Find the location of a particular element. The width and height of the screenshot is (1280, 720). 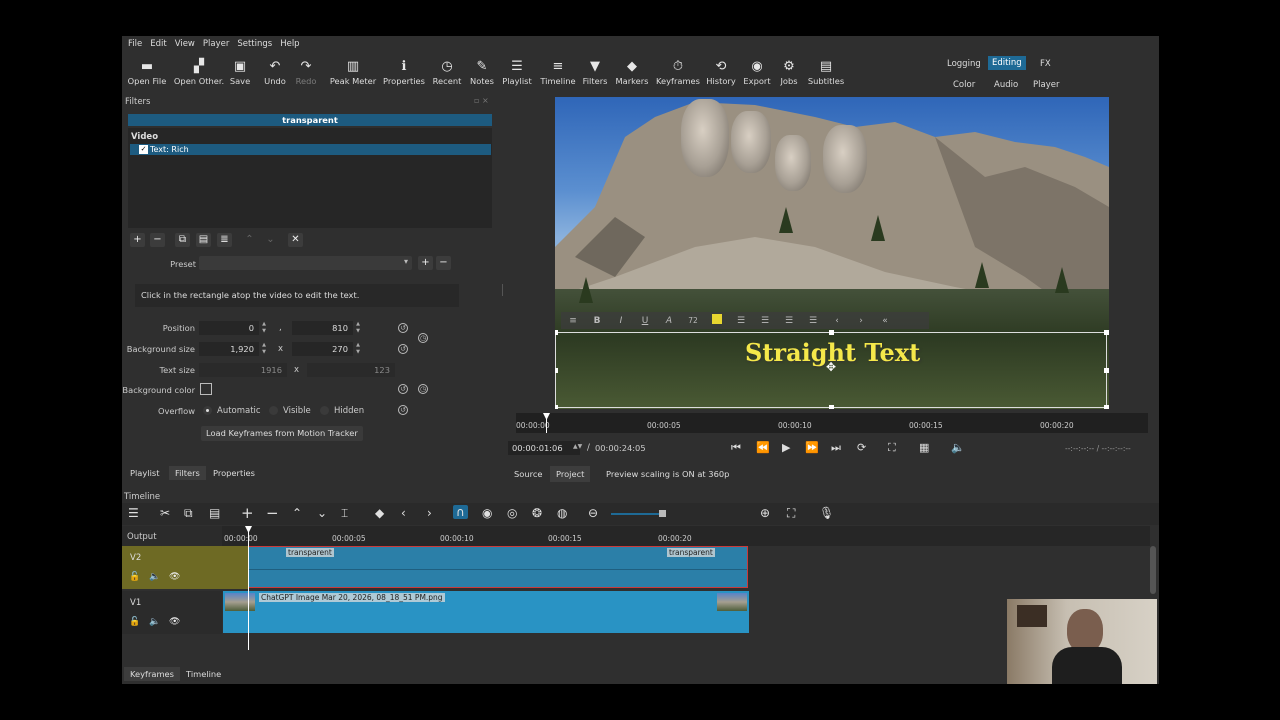

filter-enabled-checkbox: ✓ is located at coordinates (143, 149).